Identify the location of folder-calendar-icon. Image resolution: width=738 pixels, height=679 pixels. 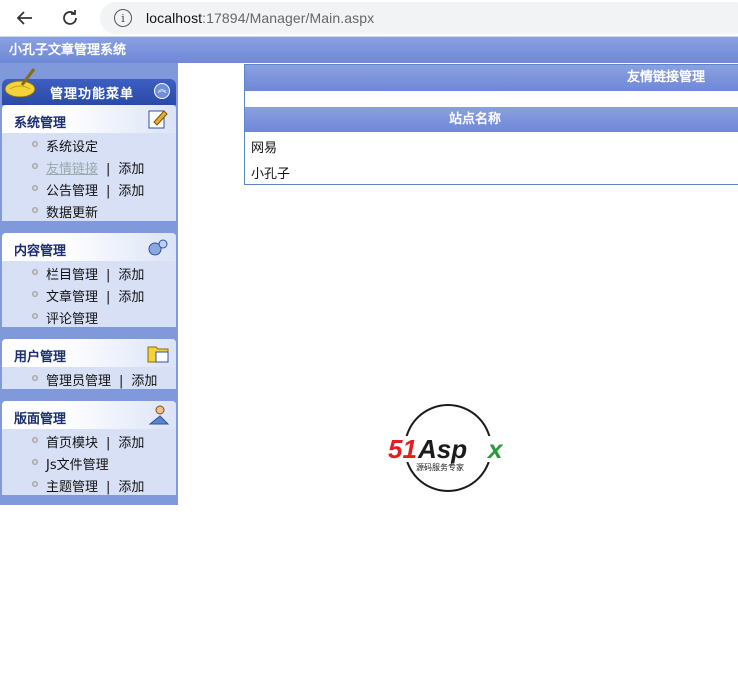
(158, 354).